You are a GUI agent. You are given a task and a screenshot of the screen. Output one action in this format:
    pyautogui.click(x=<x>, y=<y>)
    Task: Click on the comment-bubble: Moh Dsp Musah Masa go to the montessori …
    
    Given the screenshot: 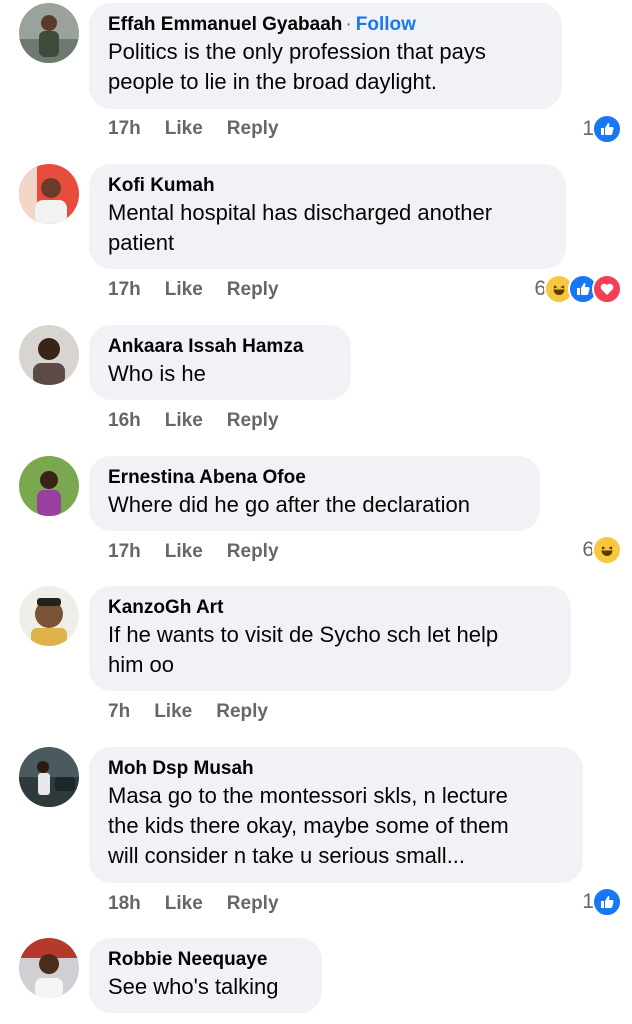 What is the action you would take?
    pyautogui.click(x=336, y=815)
    